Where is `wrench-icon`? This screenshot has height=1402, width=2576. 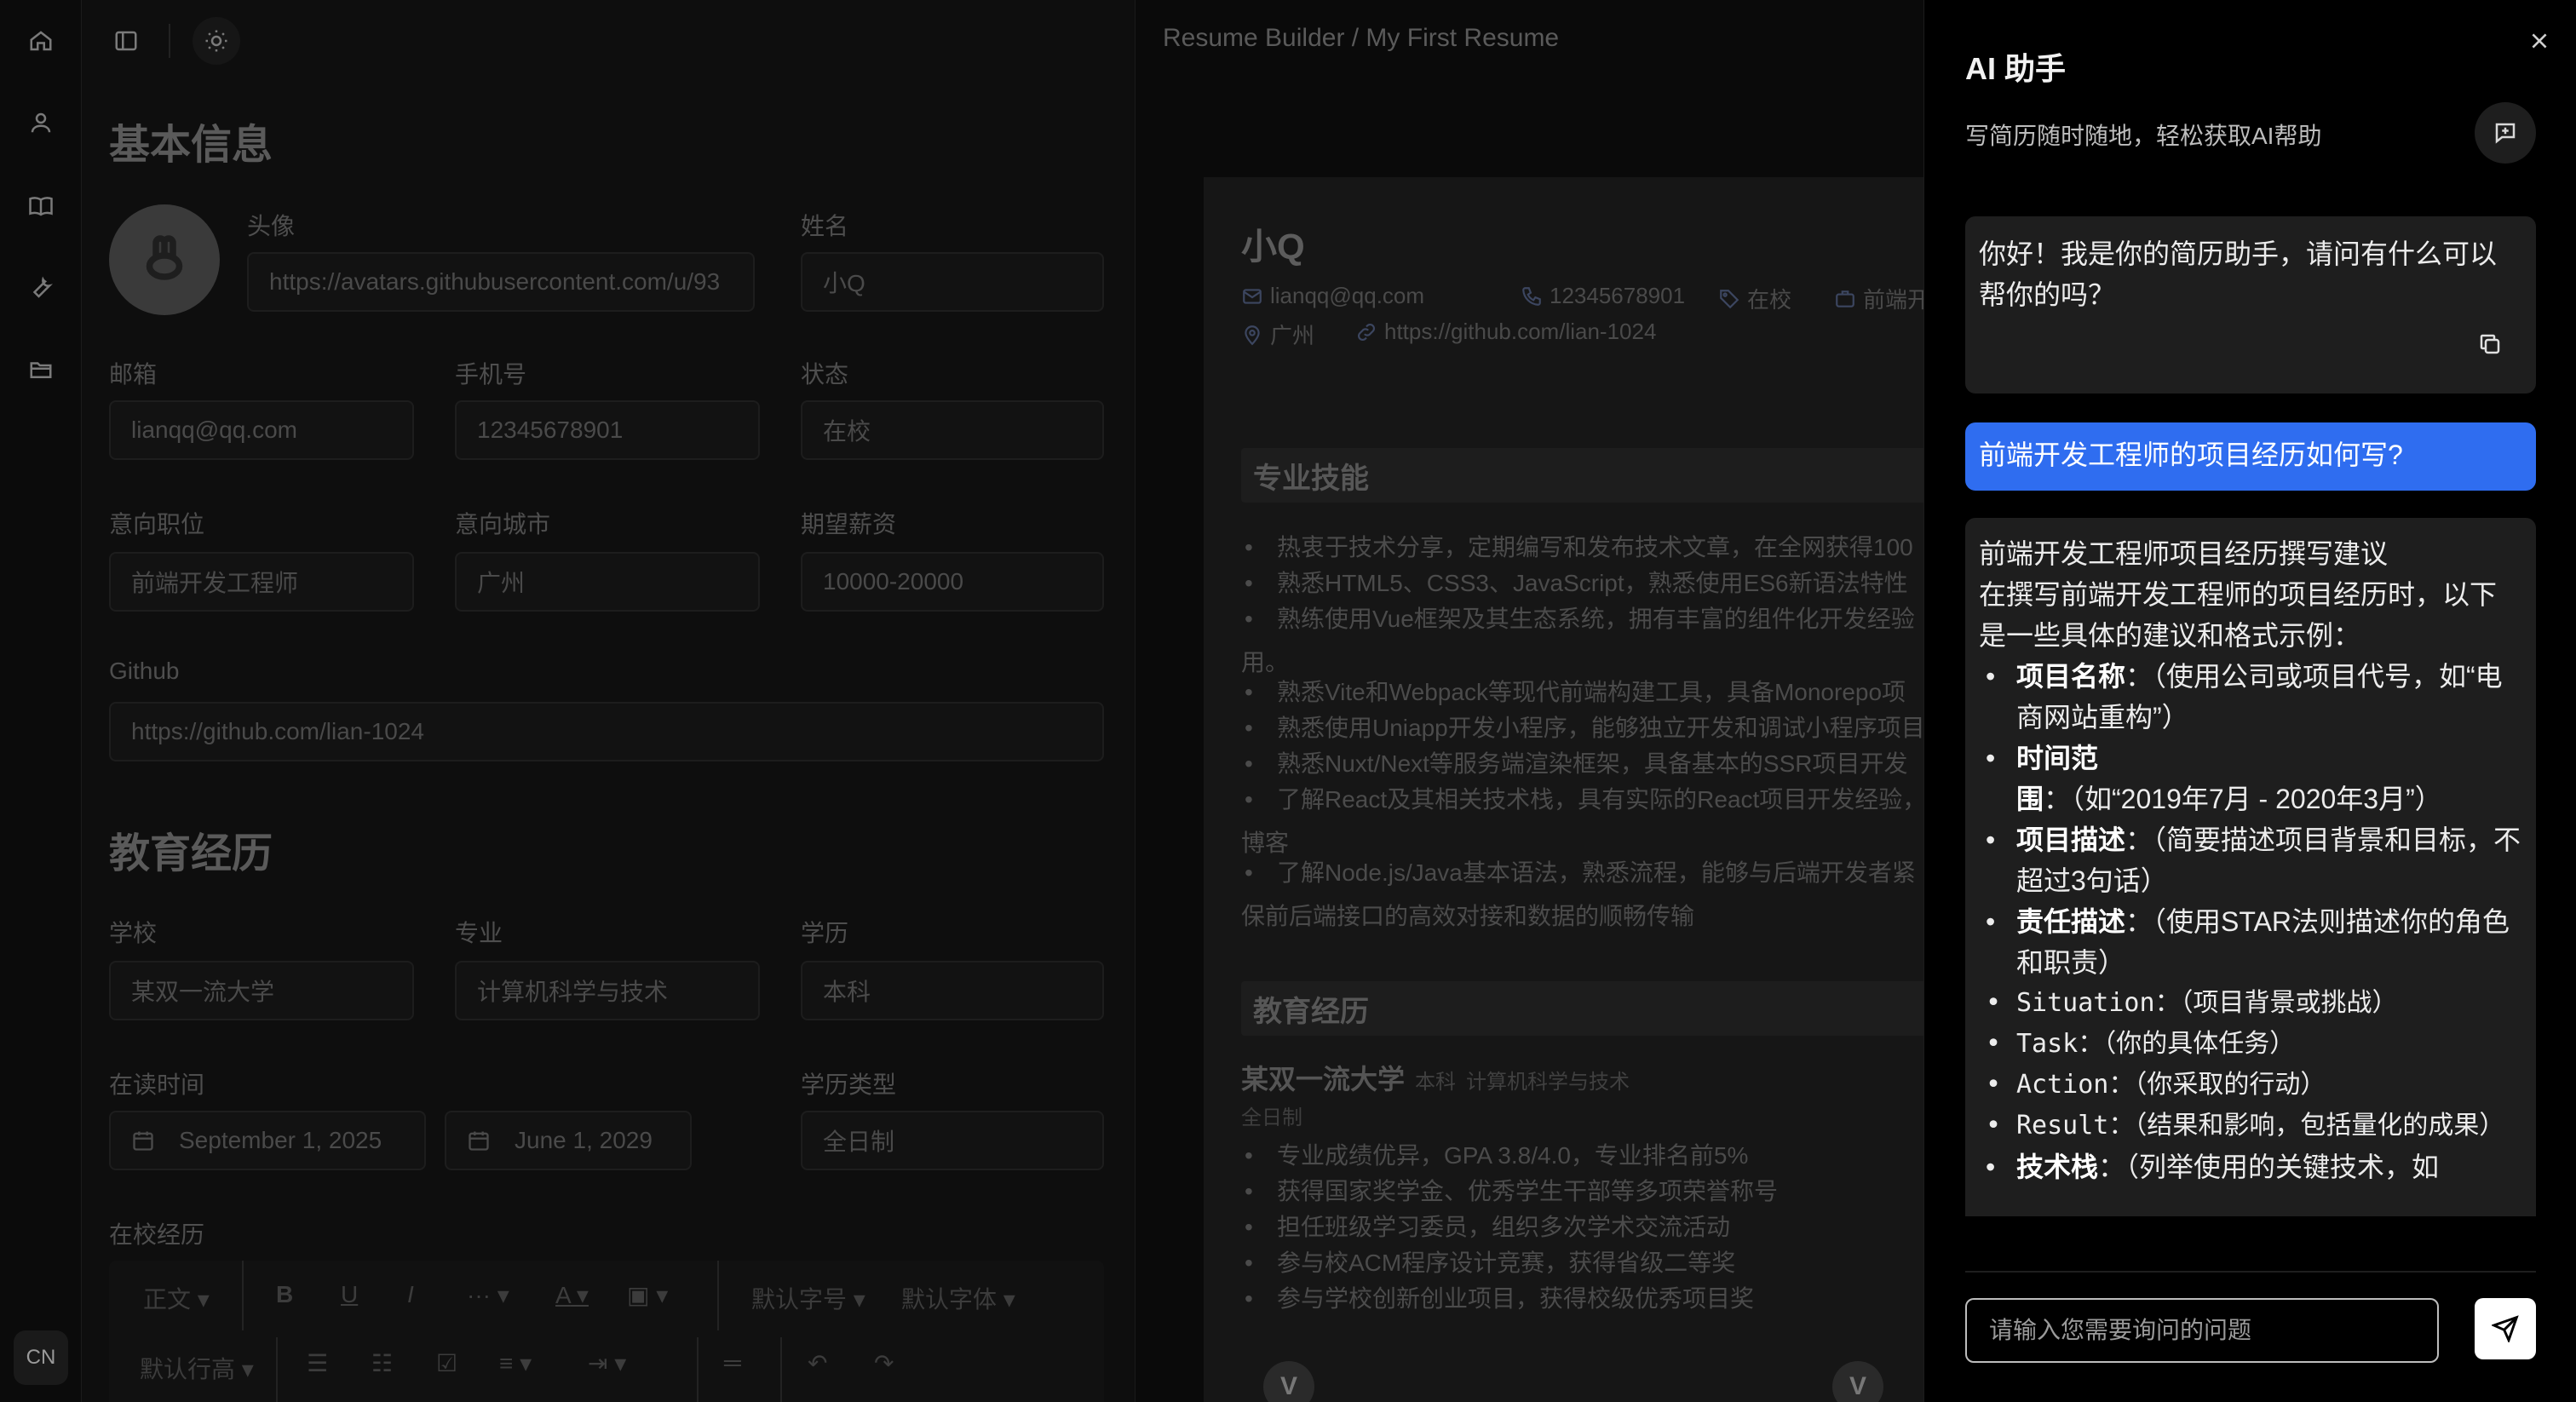
wrench-icon is located at coordinates (41, 288).